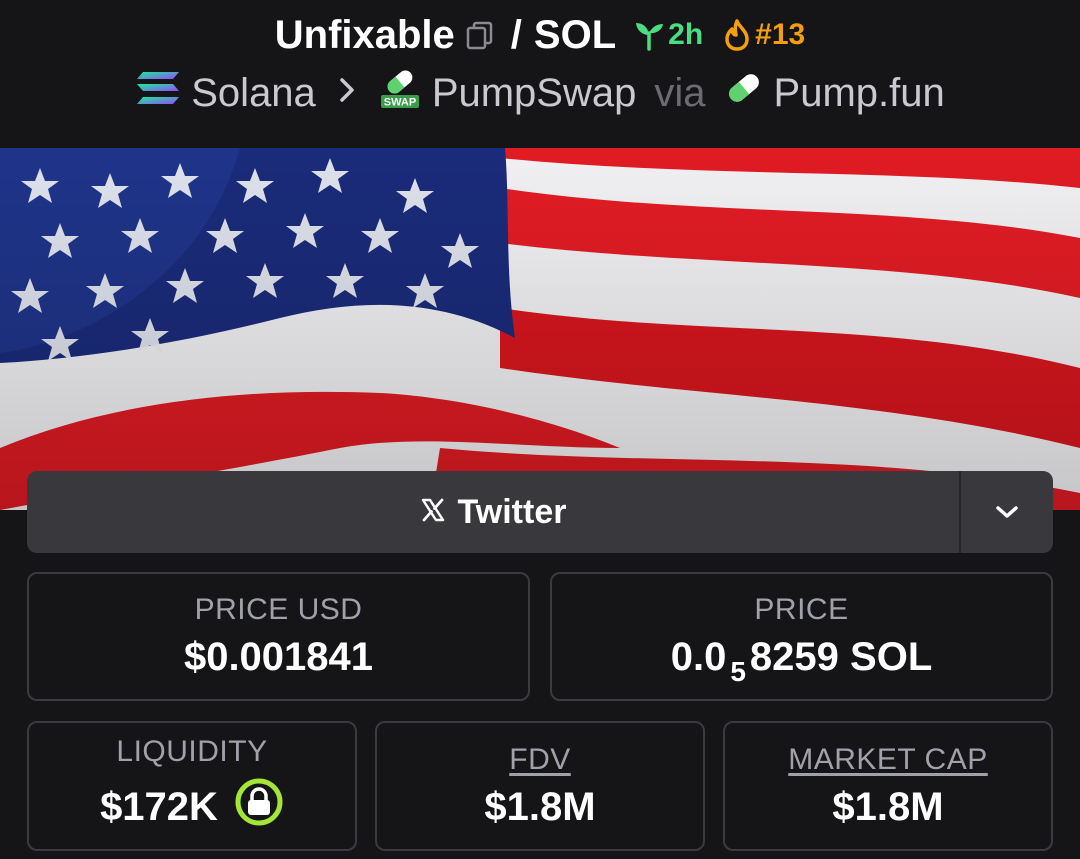 The height and width of the screenshot is (859, 1080). I want to click on trending-rank-text: #13, so click(780, 34).